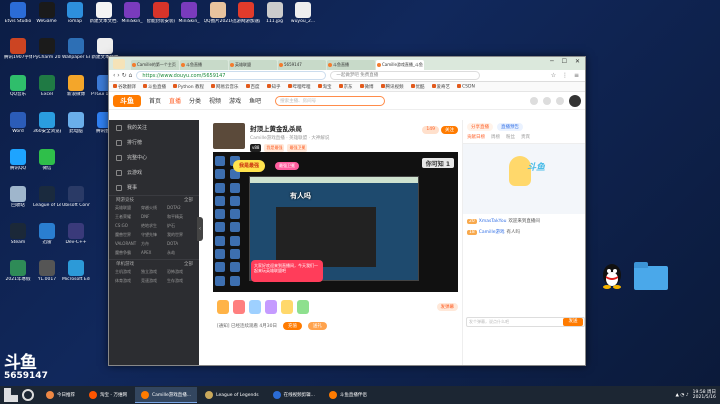  What do you see at coordinates (60, 395) in the screenshot?
I see `taskbar-button: 今日推荐` at bounding box center [60, 395].